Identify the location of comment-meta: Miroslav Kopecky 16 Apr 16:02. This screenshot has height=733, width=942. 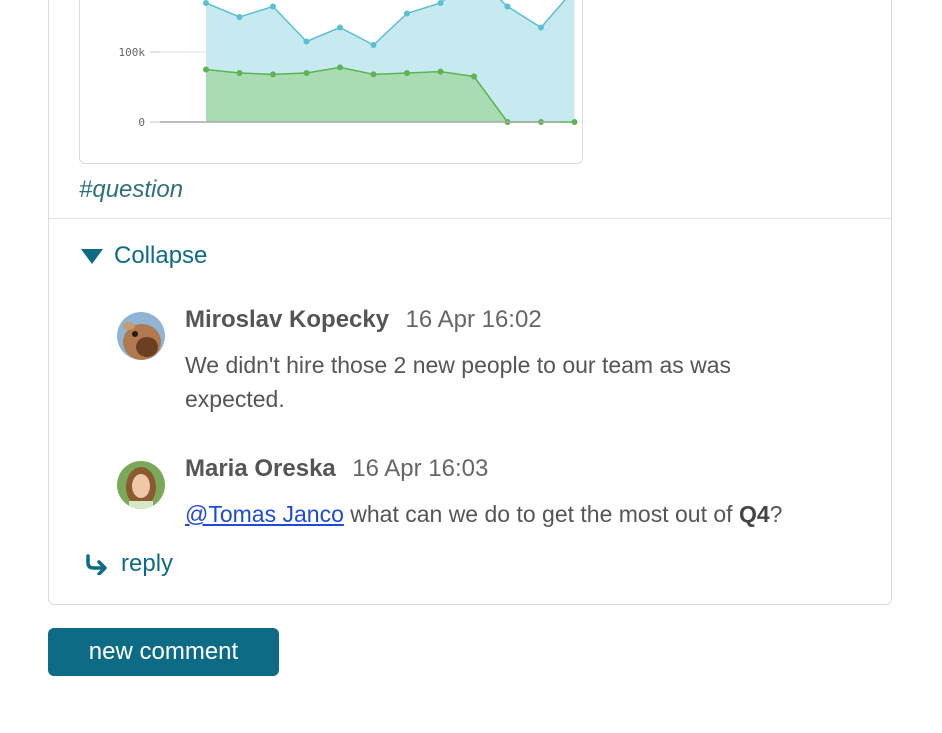
(363, 320).